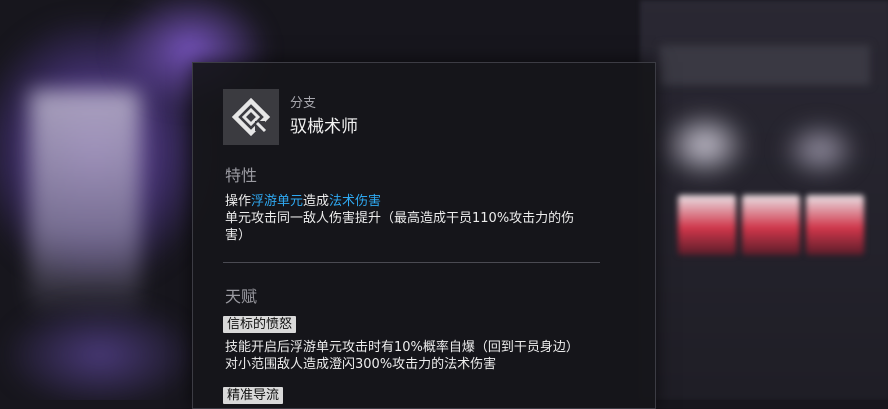 This screenshot has width=888, height=409. What do you see at coordinates (303, 103) in the screenshot?
I see `branch-subtitle: 分支` at bounding box center [303, 103].